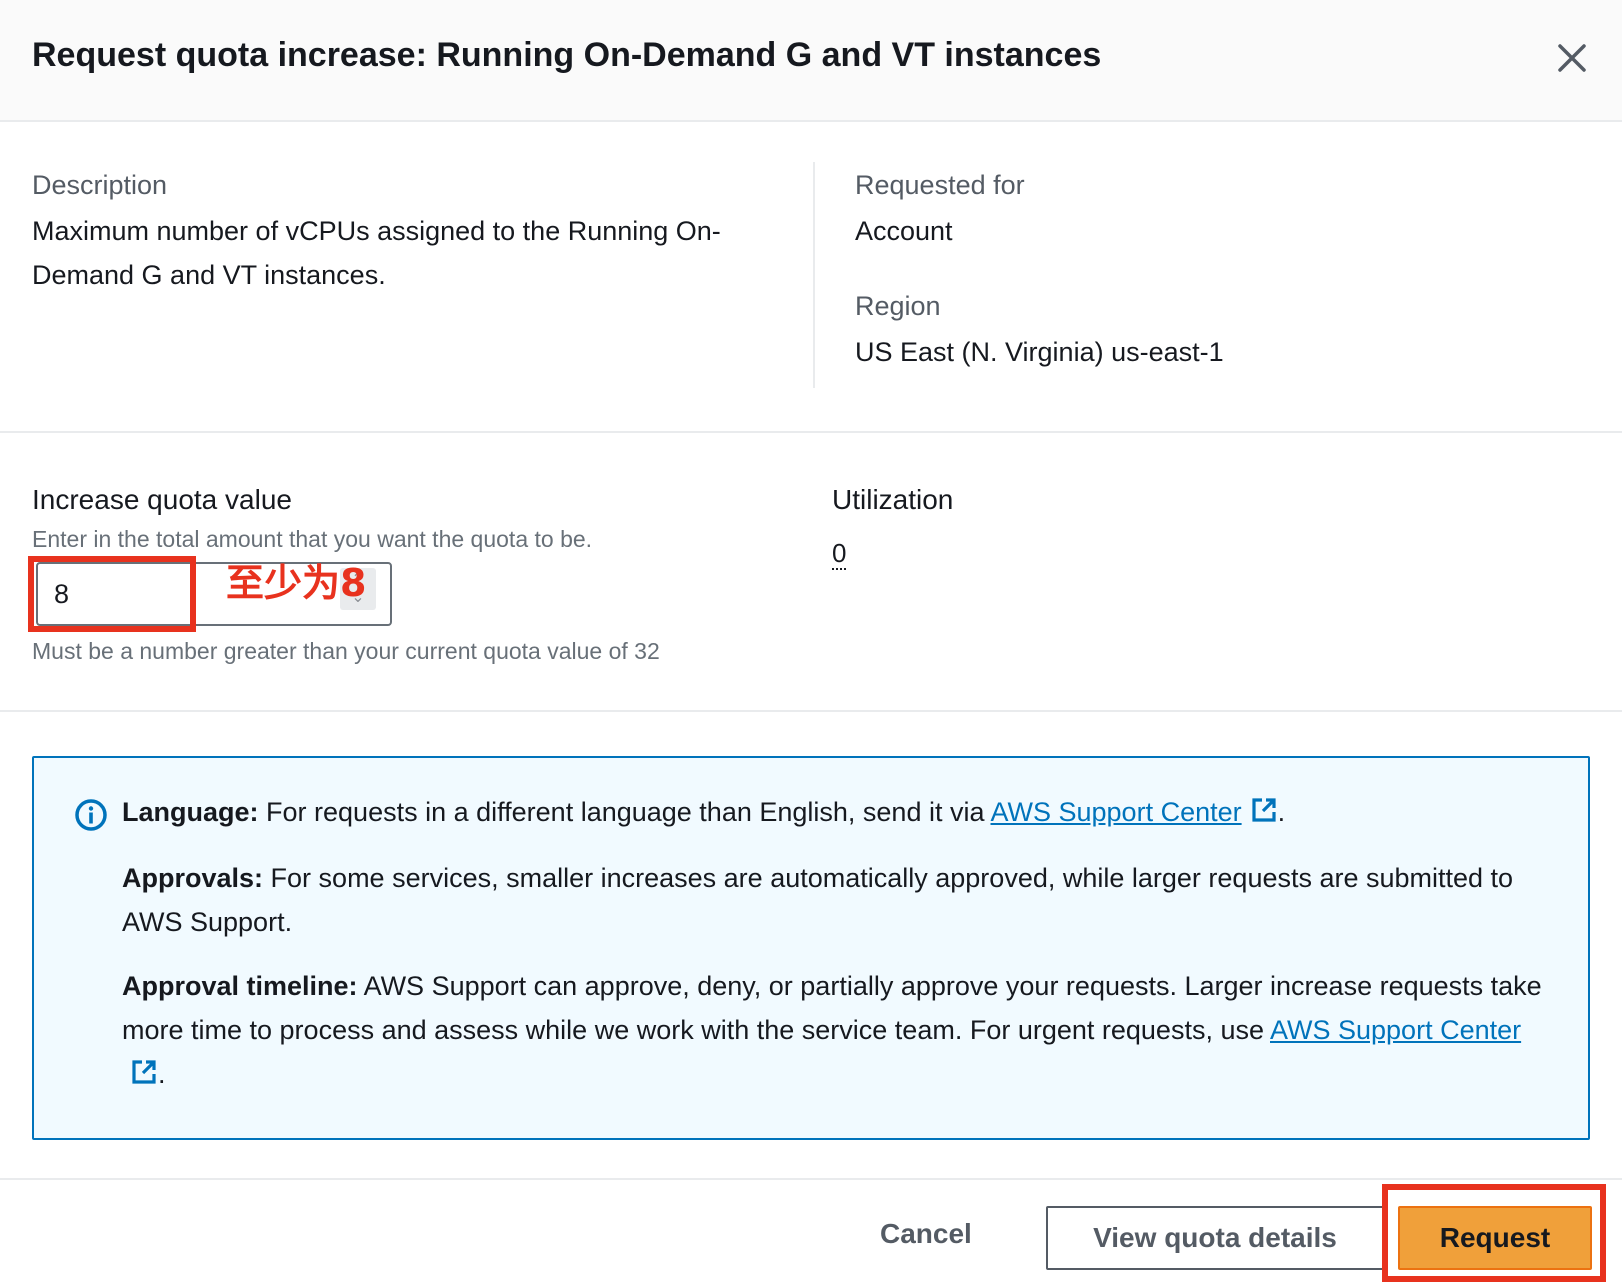  I want to click on increase-quota-label: Increase quota value, so click(162, 499).